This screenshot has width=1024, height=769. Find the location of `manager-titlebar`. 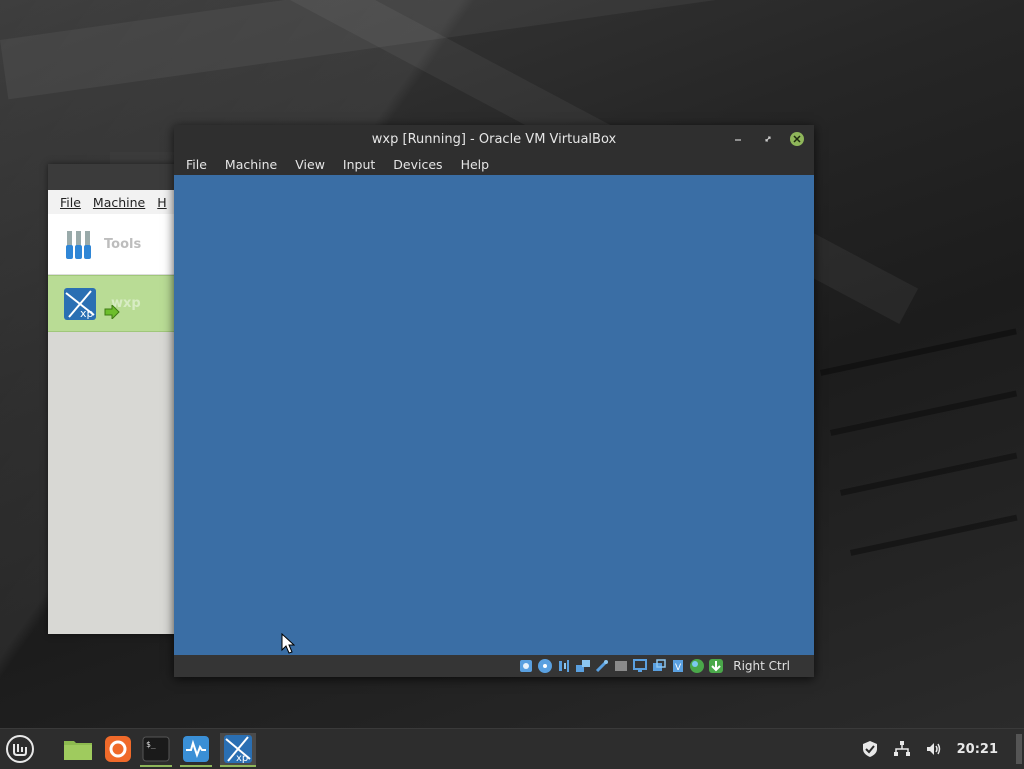

manager-titlebar is located at coordinates (113, 177).